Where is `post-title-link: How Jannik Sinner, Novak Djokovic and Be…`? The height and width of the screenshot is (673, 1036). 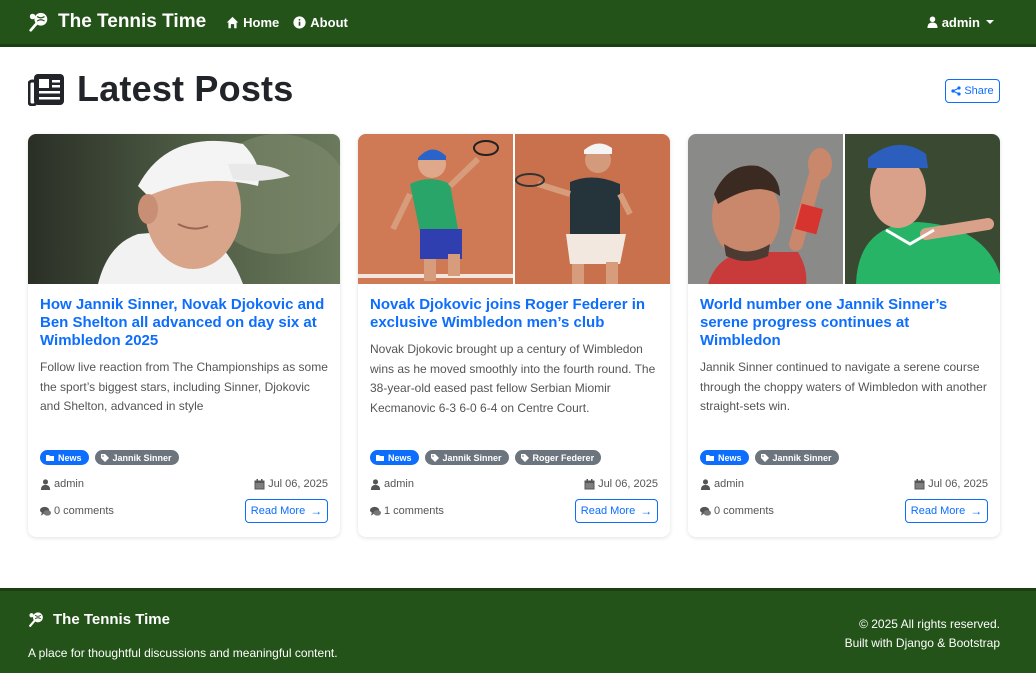
post-title-link: How Jannik Sinner, Novak Djokovic and Be… is located at coordinates (184, 323).